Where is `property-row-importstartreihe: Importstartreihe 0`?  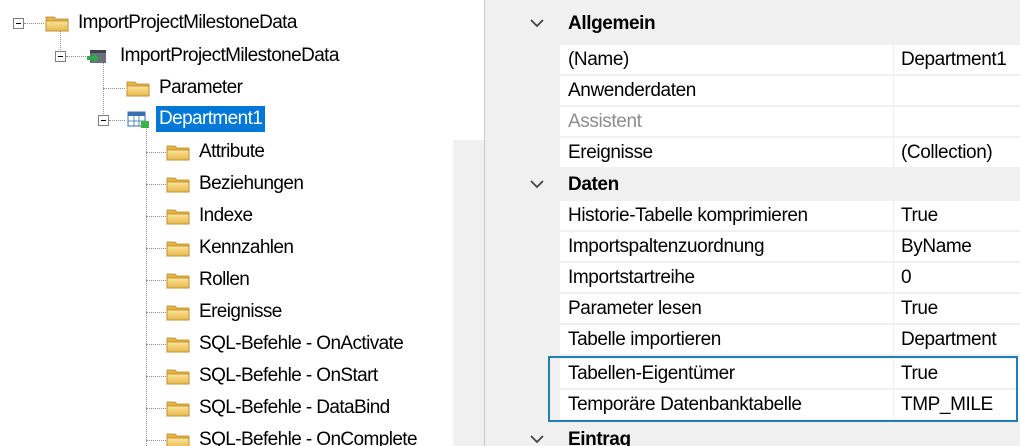
property-row-importstartreihe: Importstartreihe 0 is located at coordinates (767, 278).